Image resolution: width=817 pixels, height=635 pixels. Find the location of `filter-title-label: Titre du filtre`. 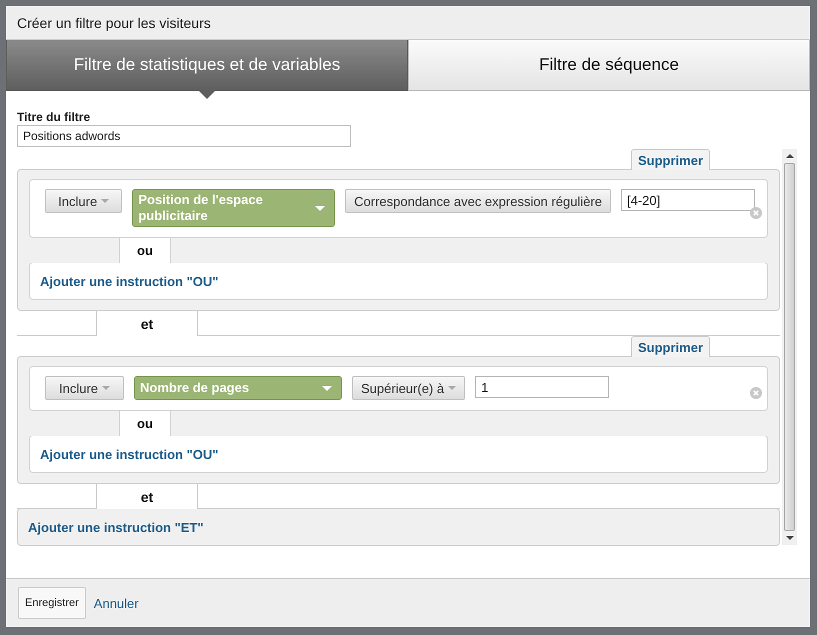

filter-title-label: Titre du filtre is located at coordinates (54, 117).